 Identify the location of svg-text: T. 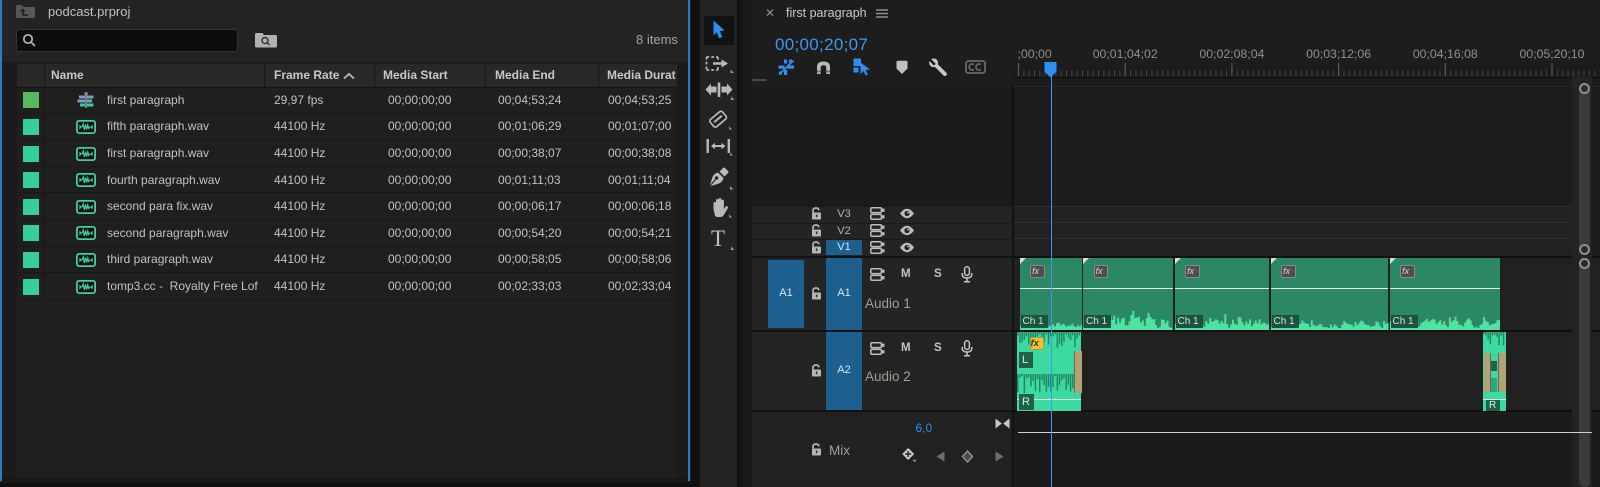
(718, 238).